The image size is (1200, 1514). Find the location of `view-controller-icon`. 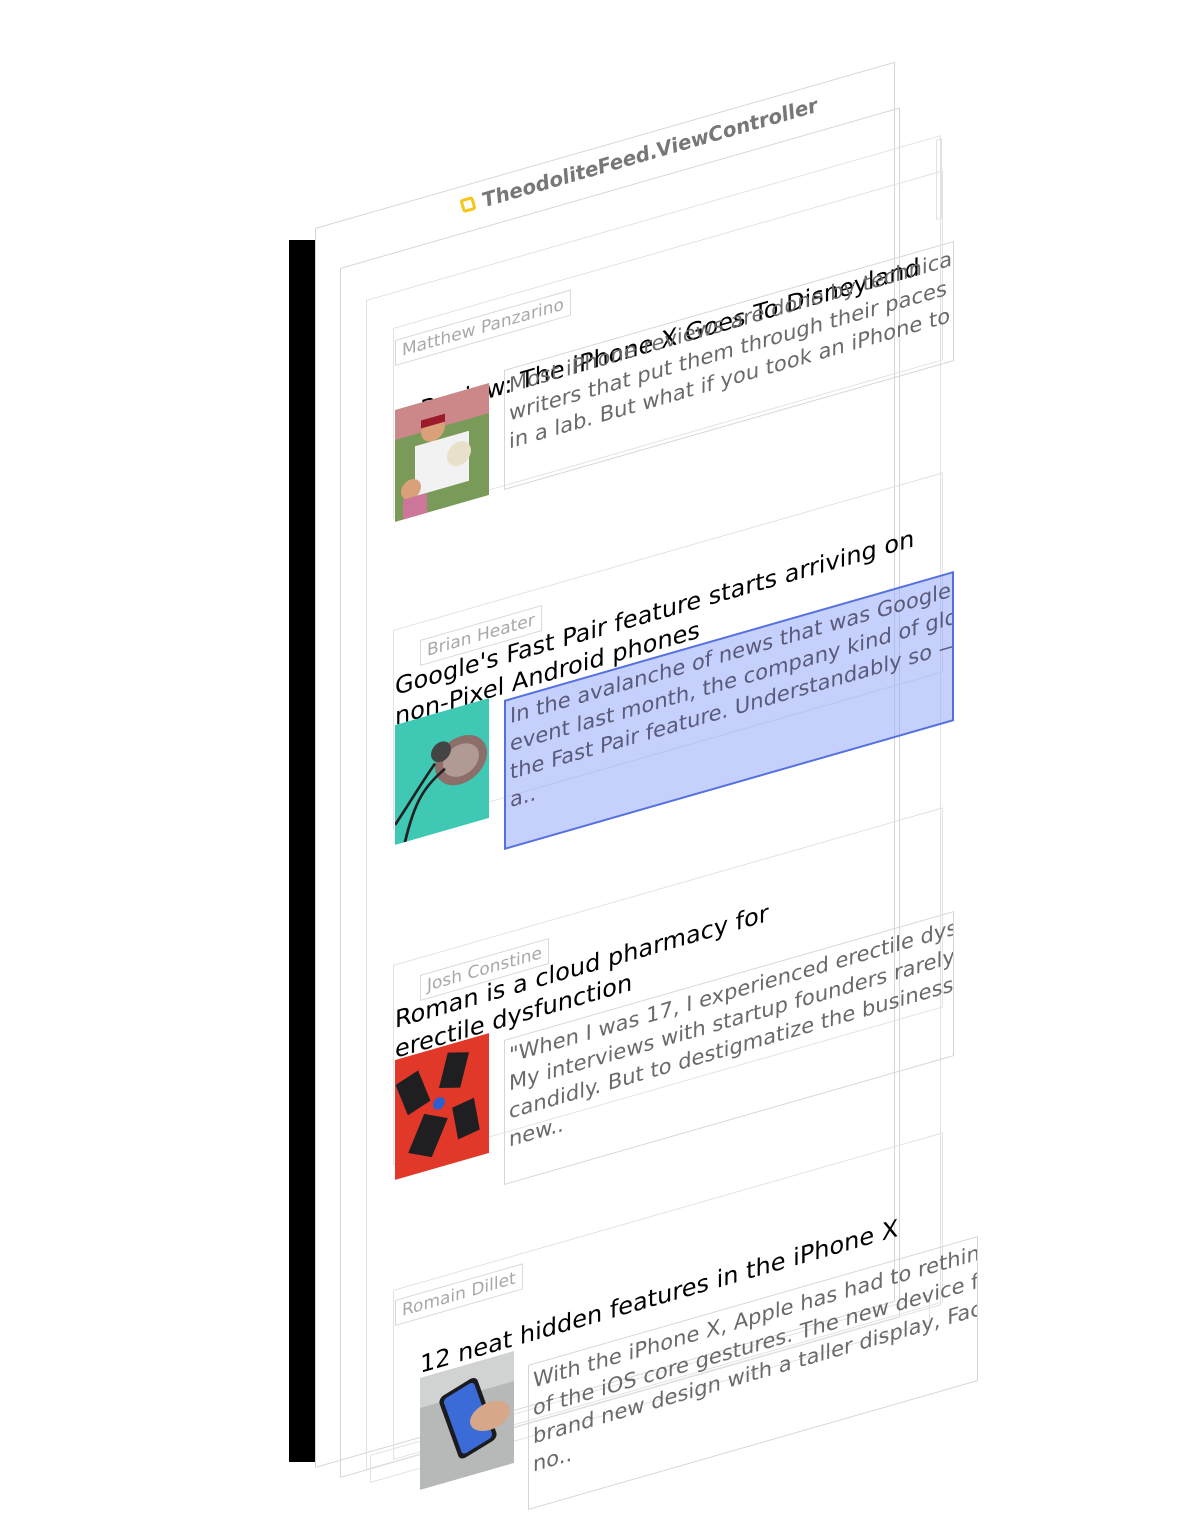

view-controller-icon is located at coordinates (468, 204).